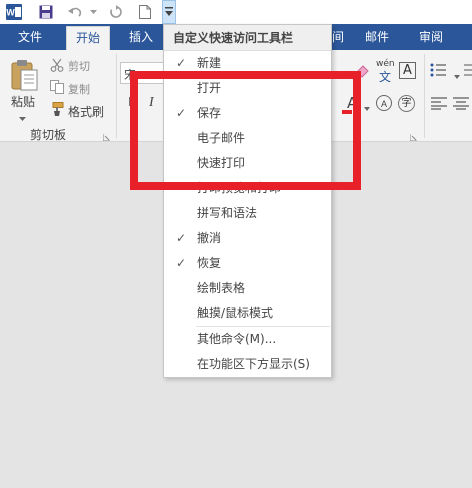 This screenshot has width=472, height=488. I want to click on tab-mailings: 邮件, so click(377, 37).